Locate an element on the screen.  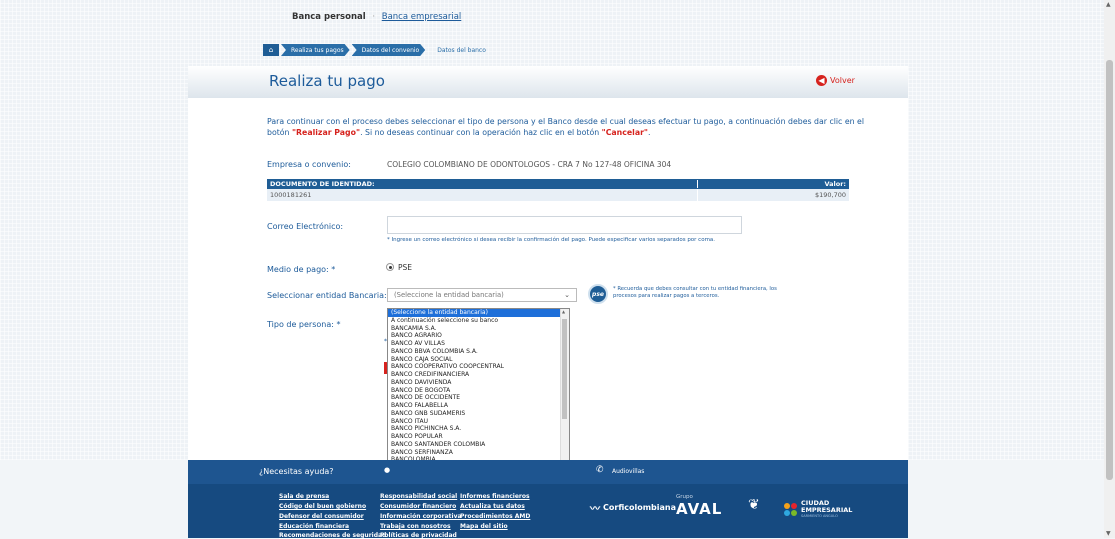
bank-option: BANCO FALABELLA is located at coordinates (478, 406).